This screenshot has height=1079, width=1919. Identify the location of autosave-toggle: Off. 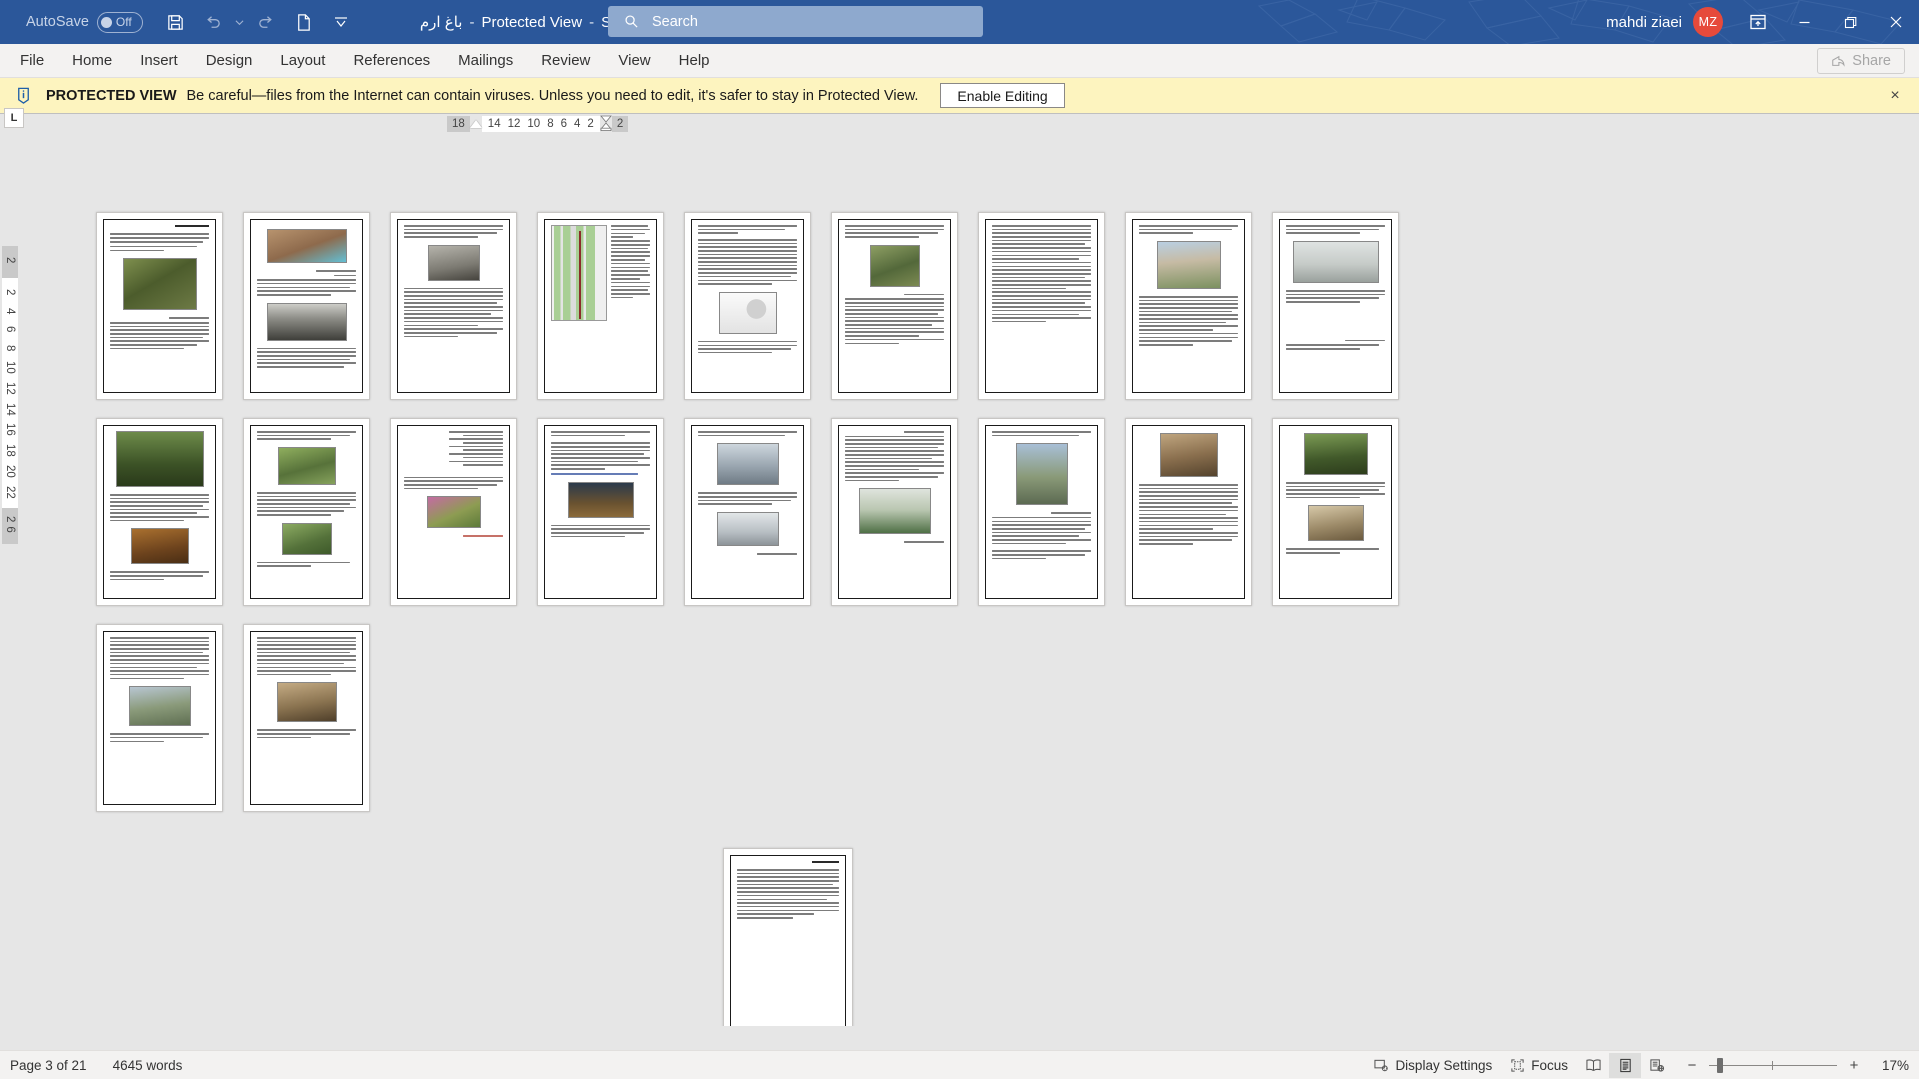
(119, 22).